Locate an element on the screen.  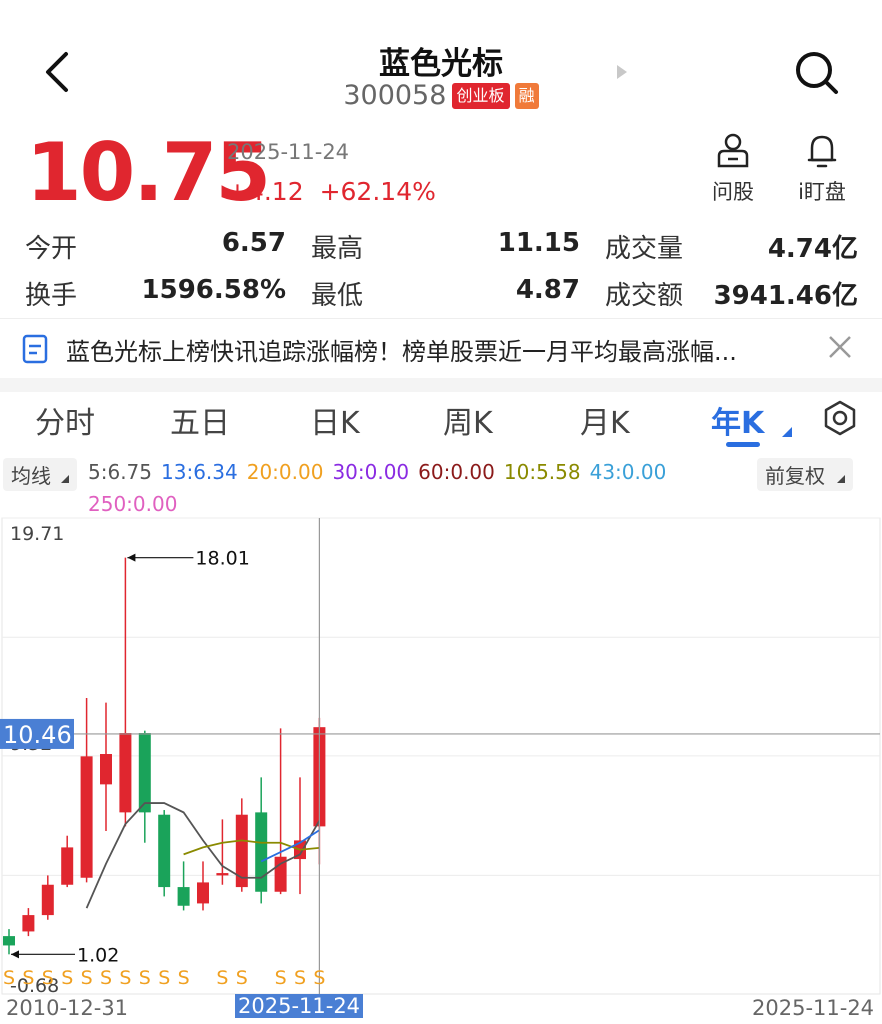
ask-stock-button: 问股 is located at coordinates (733, 169).